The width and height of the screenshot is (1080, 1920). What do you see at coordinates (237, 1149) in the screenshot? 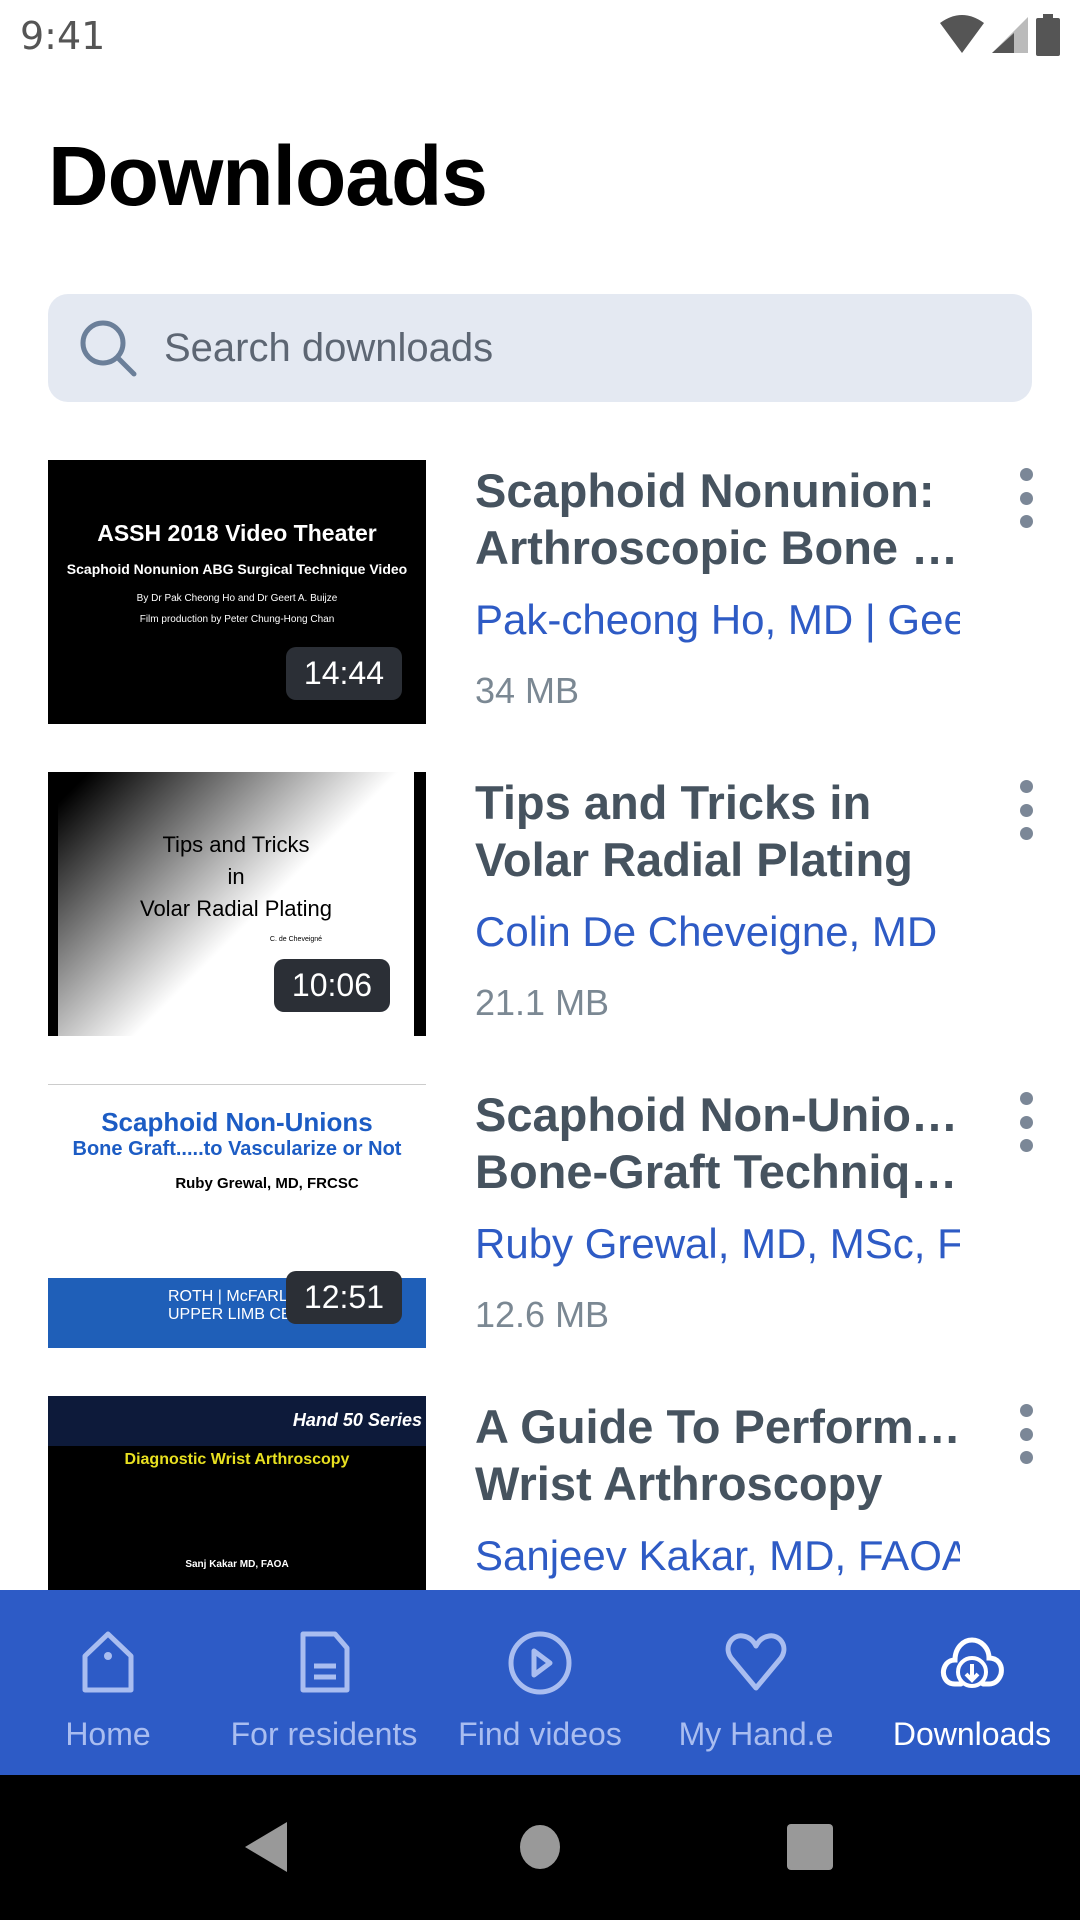
I see `thumb-text: Bone Graft.....to Vascularize or Not` at bounding box center [237, 1149].